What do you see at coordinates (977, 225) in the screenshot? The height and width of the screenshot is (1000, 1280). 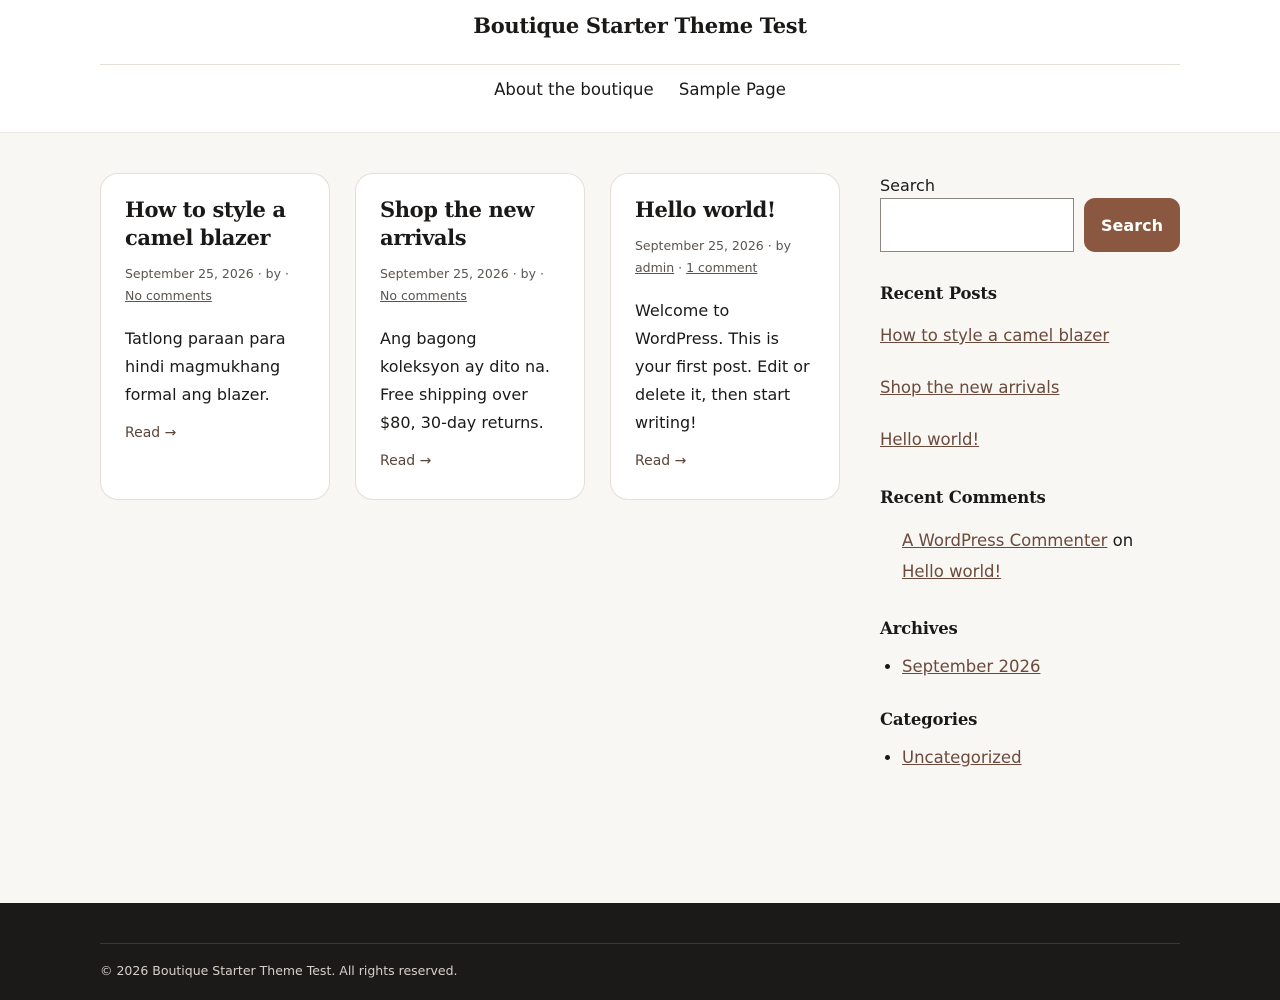 I see `search-input` at bounding box center [977, 225].